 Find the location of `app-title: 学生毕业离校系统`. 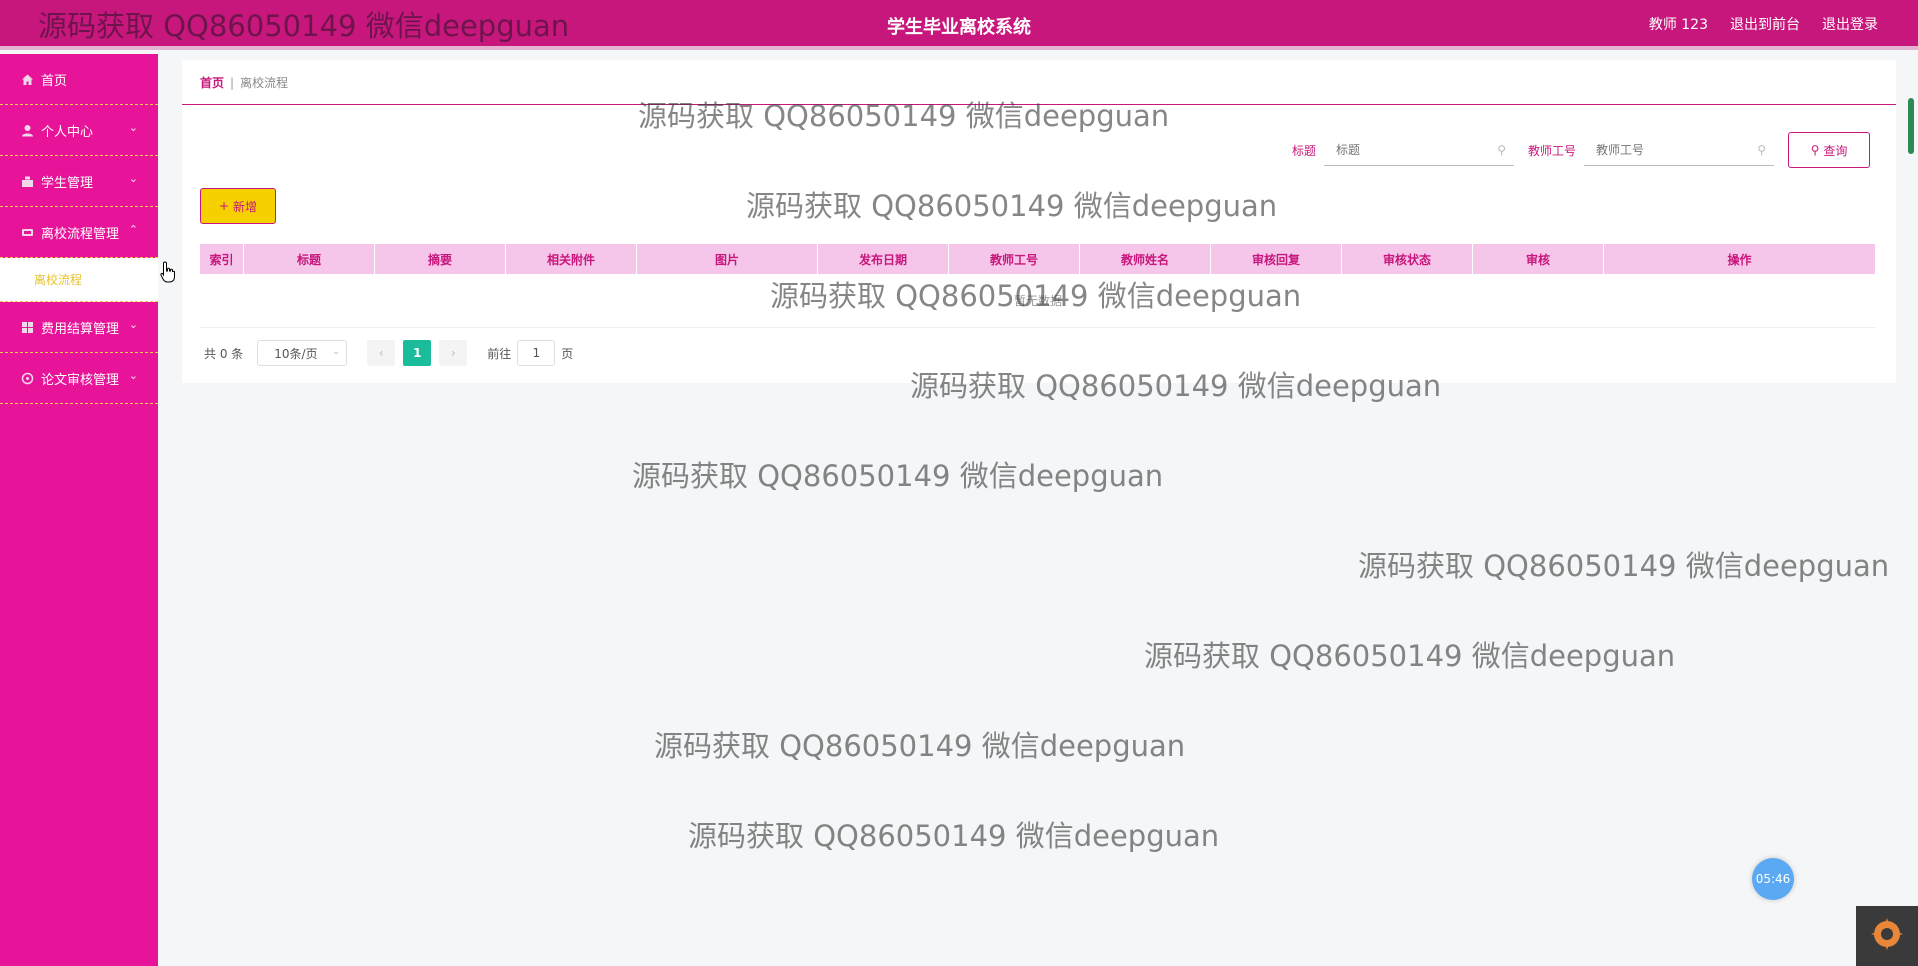

app-title: 学生毕业离校系统 is located at coordinates (959, 27).